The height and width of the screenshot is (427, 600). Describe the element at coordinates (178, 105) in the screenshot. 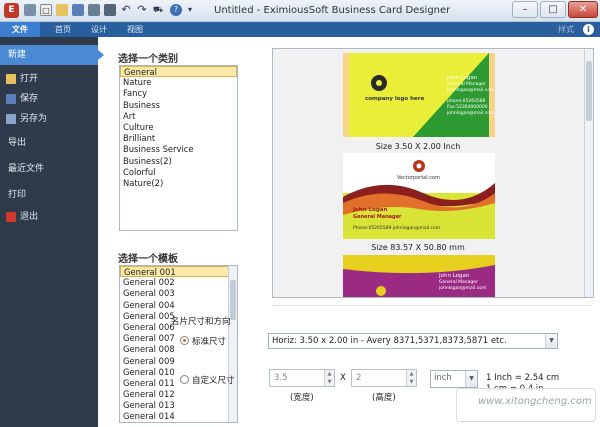

I see `list-item: Business` at that location.